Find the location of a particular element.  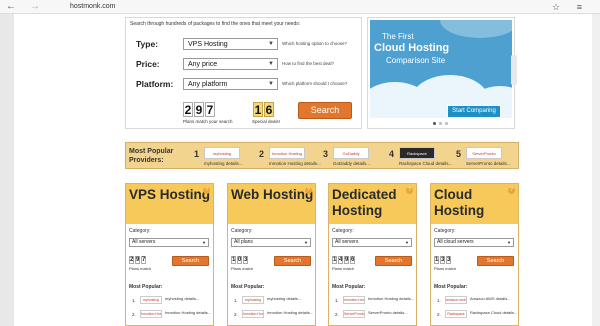

plans-digit: 7 is located at coordinates (210, 109).